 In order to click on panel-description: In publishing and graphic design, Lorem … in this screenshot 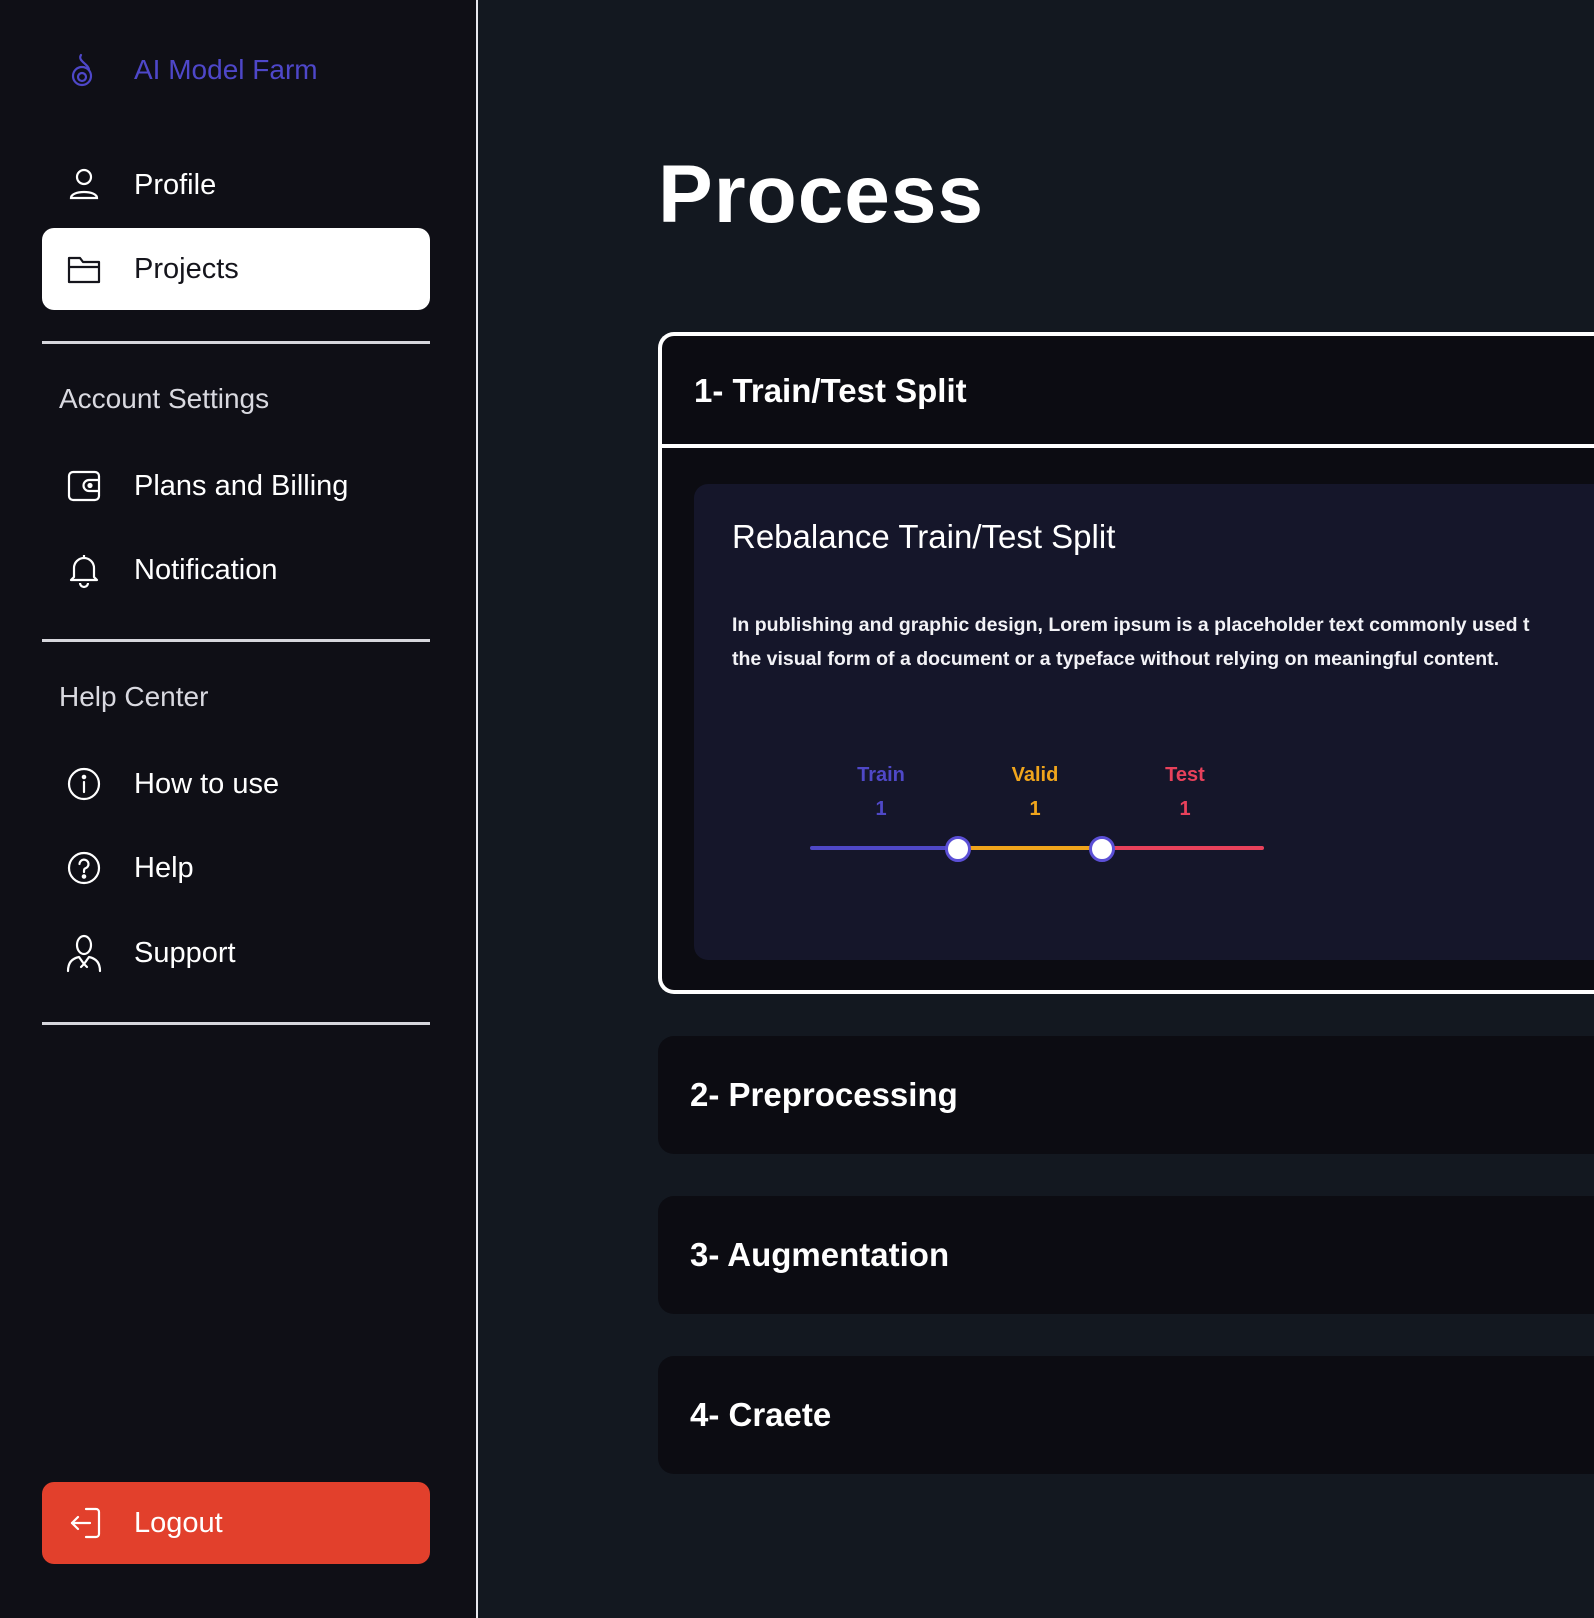, I will do `click(1163, 642)`.